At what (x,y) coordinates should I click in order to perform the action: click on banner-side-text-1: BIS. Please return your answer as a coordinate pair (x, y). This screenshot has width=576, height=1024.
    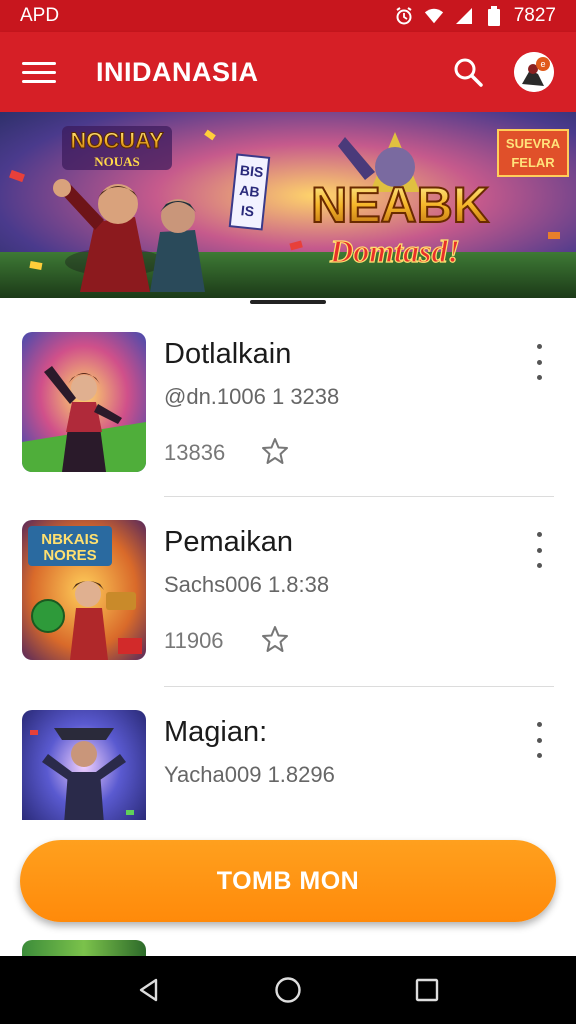
    Looking at the image, I should click on (251, 171).